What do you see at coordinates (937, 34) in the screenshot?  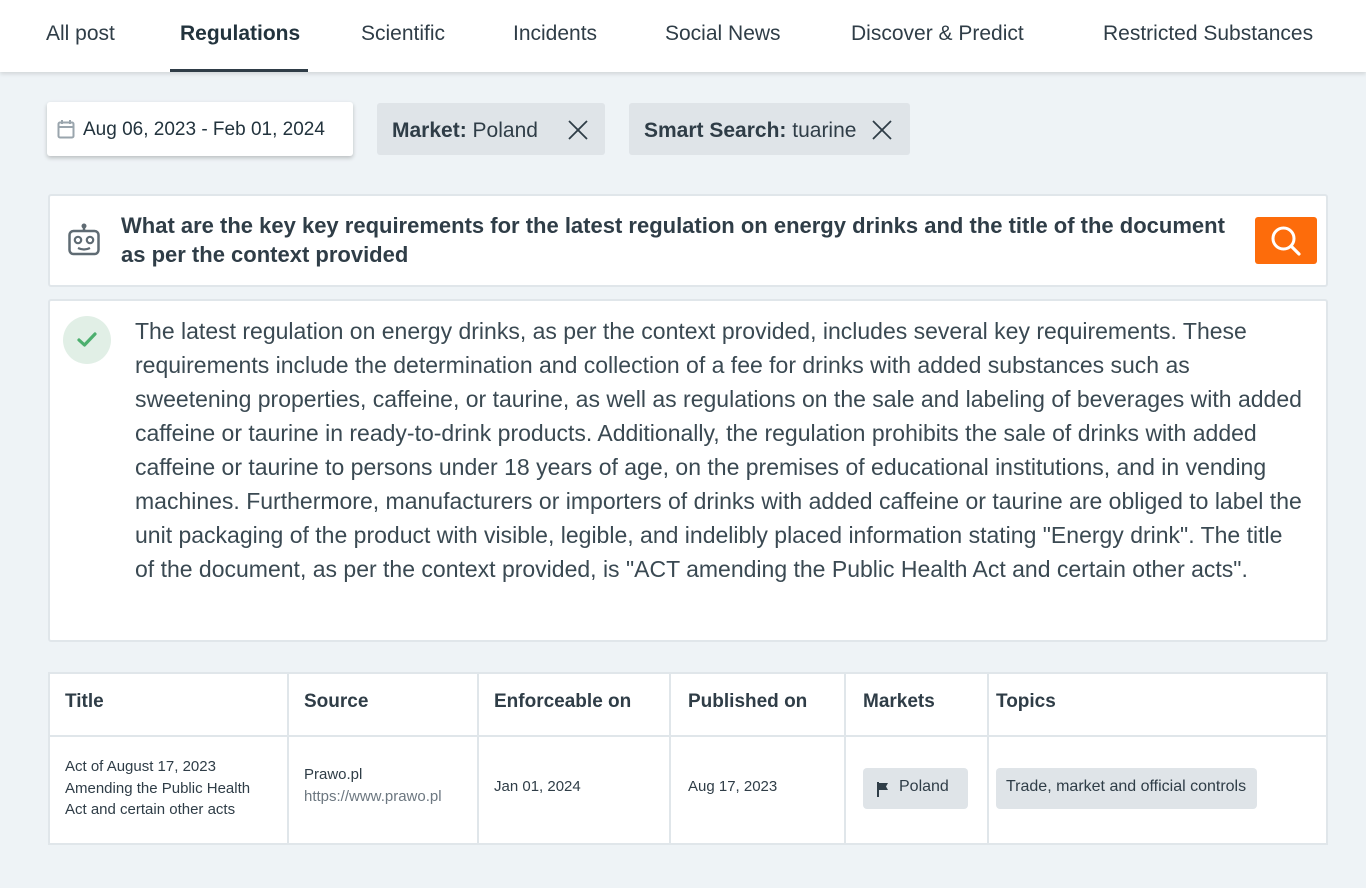 I see `tab-discover-predict: Discover & Predict` at bounding box center [937, 34].